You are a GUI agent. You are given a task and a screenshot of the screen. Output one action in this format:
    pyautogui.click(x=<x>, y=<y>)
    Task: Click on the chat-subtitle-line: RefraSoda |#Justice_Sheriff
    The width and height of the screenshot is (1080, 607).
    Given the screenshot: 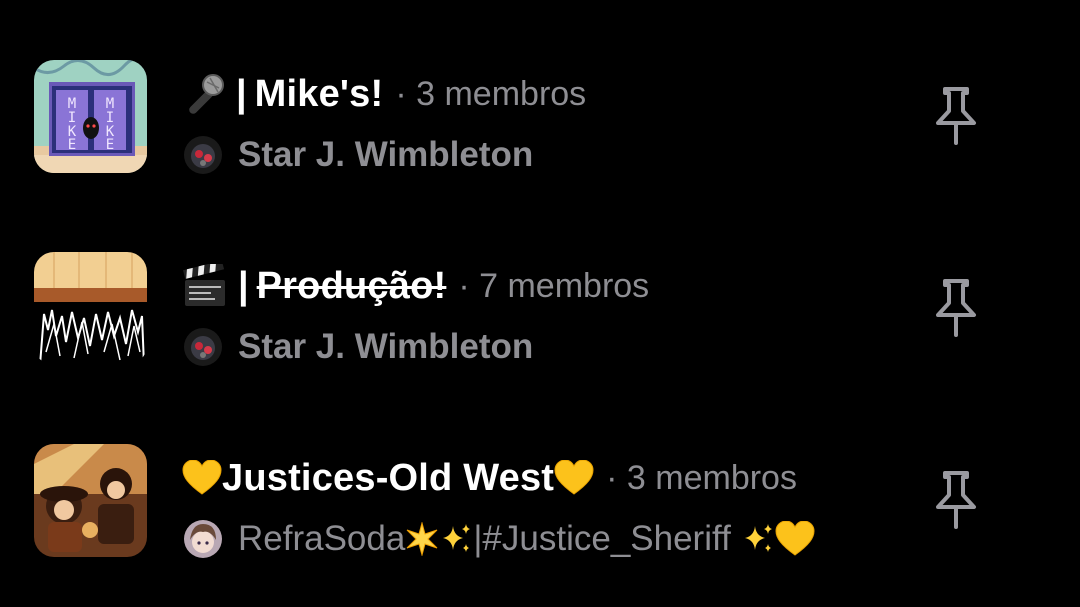 What is the action you would take?
    pyautogui.click(x=499, y=539)
    